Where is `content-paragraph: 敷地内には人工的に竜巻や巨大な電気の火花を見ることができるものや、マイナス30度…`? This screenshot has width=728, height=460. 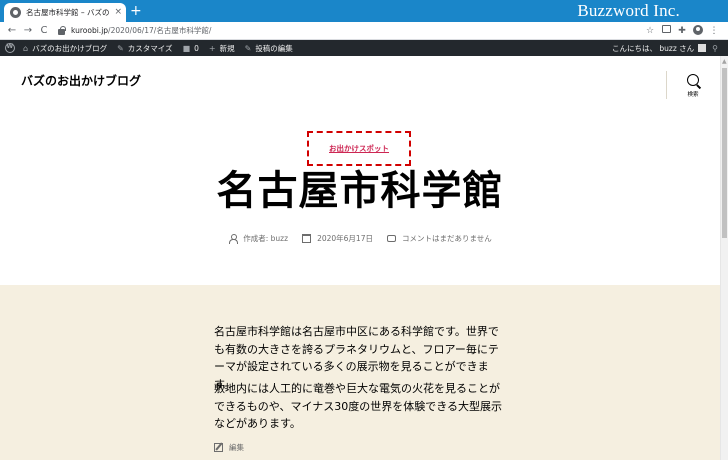 content-paragraph: 敷地内には人工的に竜巻や巨大な電気の火花を見ることができるものや、マイナス30度… is located at coordinates (358, 406).